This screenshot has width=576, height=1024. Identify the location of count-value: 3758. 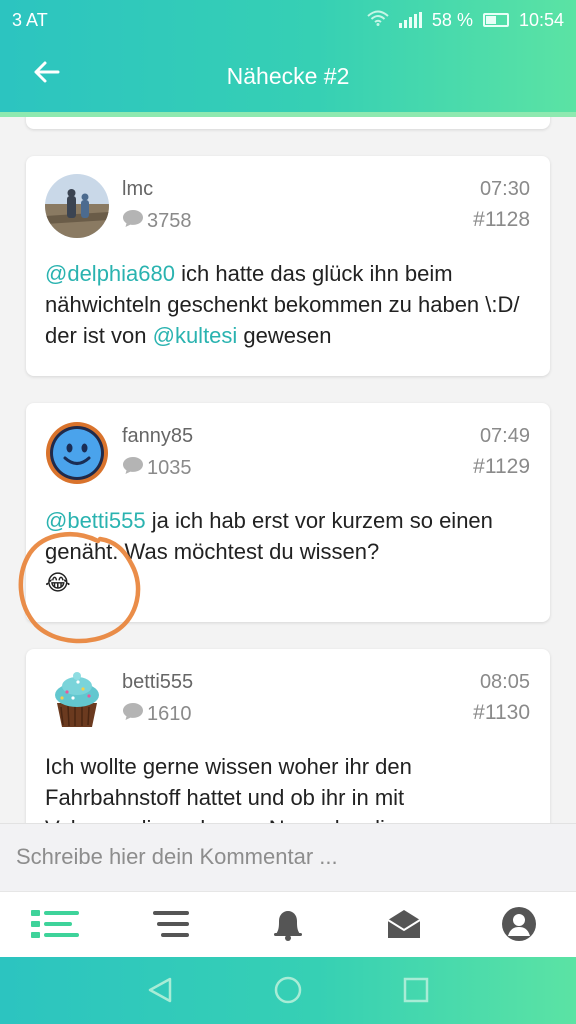
(169, 220).